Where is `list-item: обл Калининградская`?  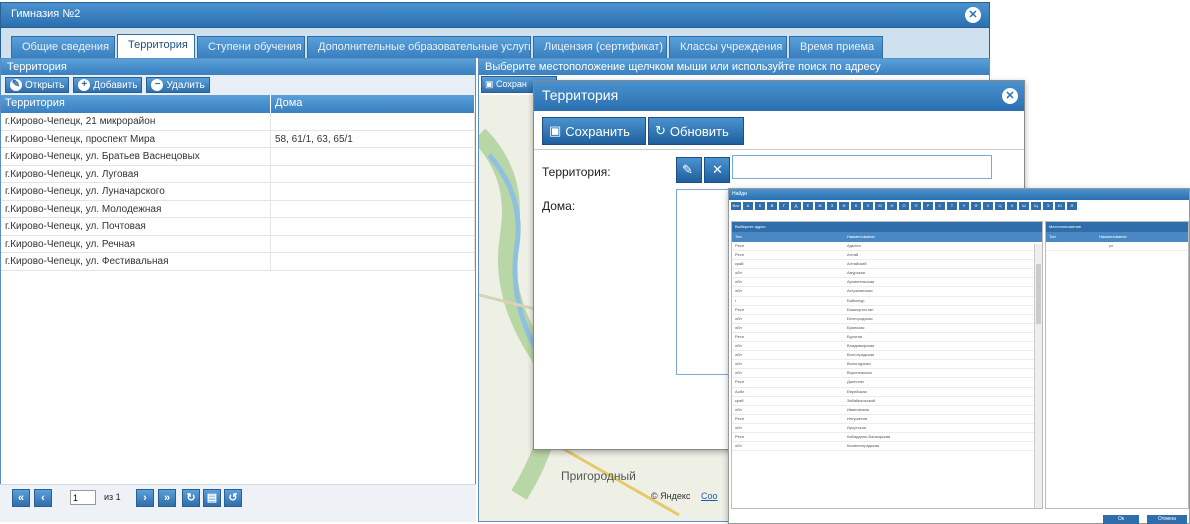
list-item: обл Калининградская is located at coordinates (887, 447).